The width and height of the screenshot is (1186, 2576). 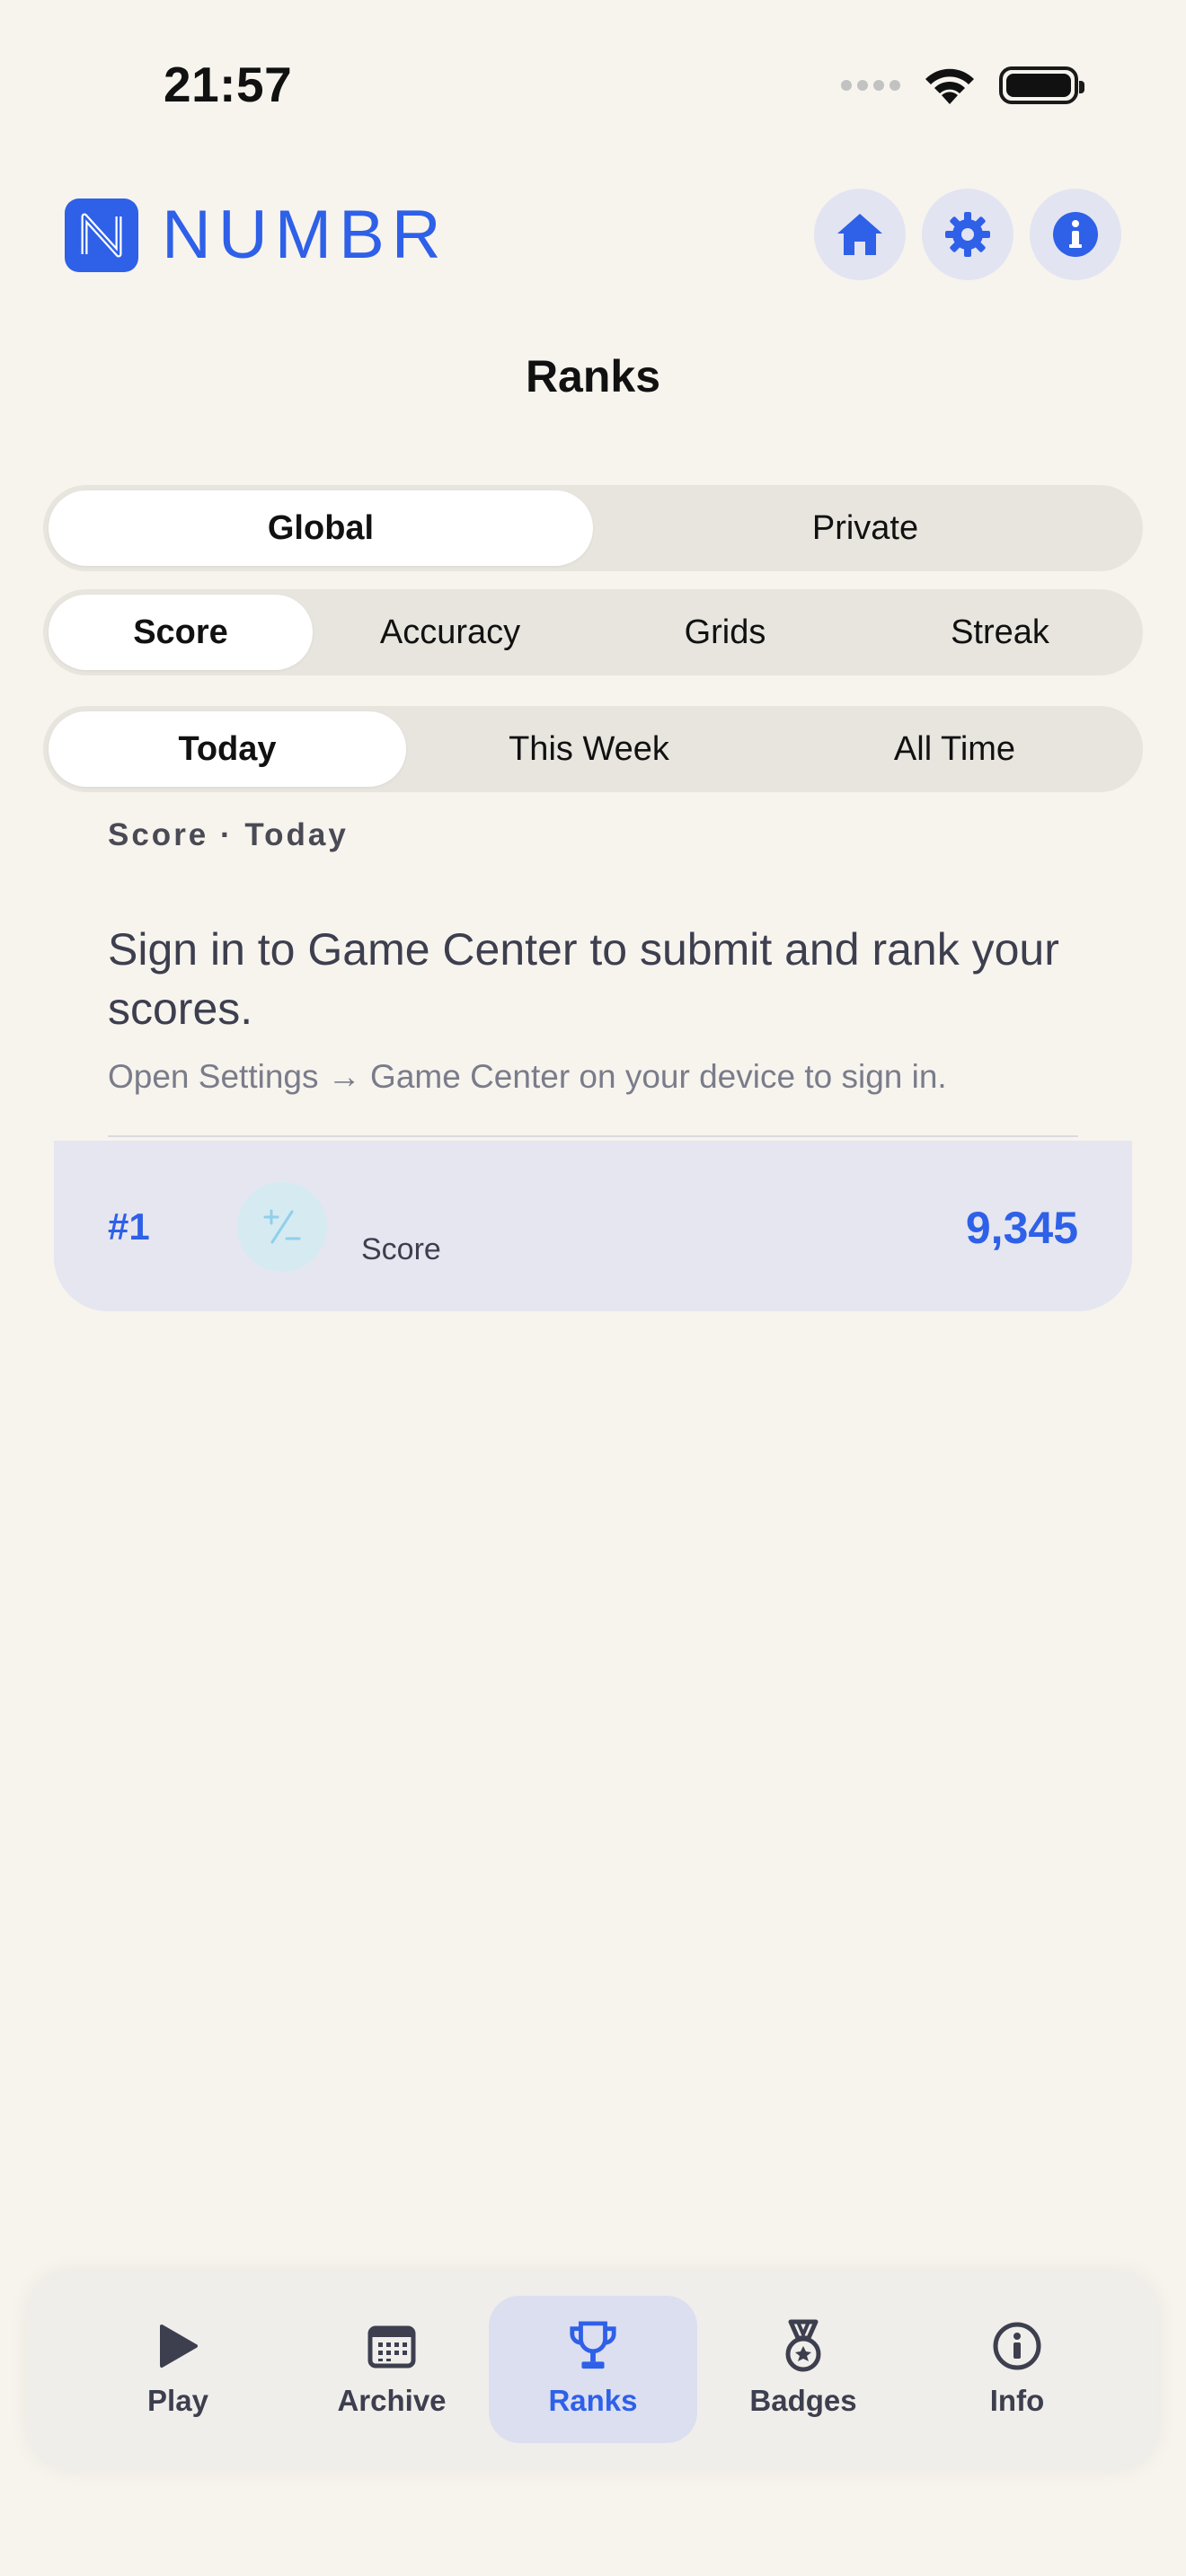 What do you see at coordinates (228, 834) in the screenshot?
I see `section-label: Score · Today` at bounding box center [228, 834].